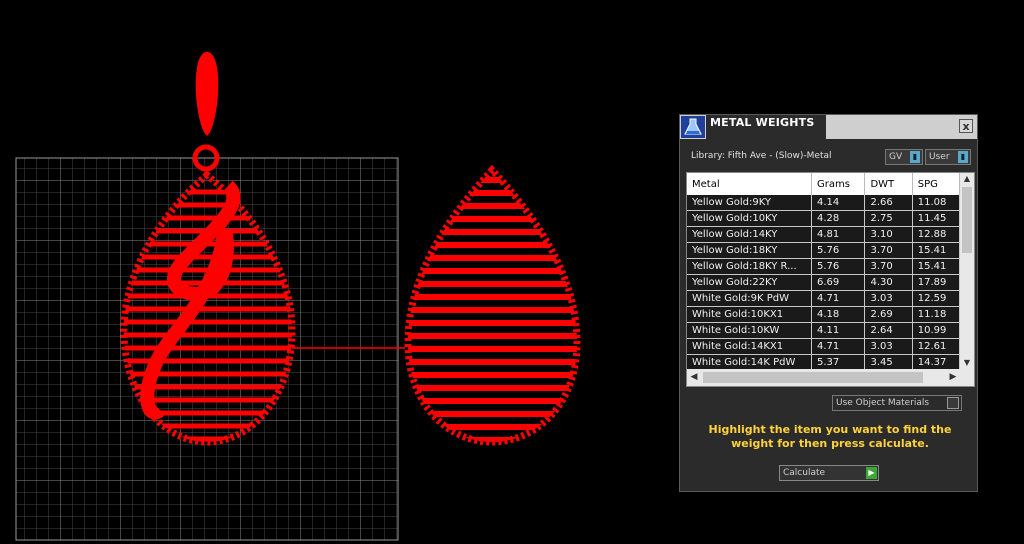 This screenshot has width=1024, height=544. Describe the element at coordinates (936, 298) in the screenshot. I see `spg-cell: 12.59` at that location.